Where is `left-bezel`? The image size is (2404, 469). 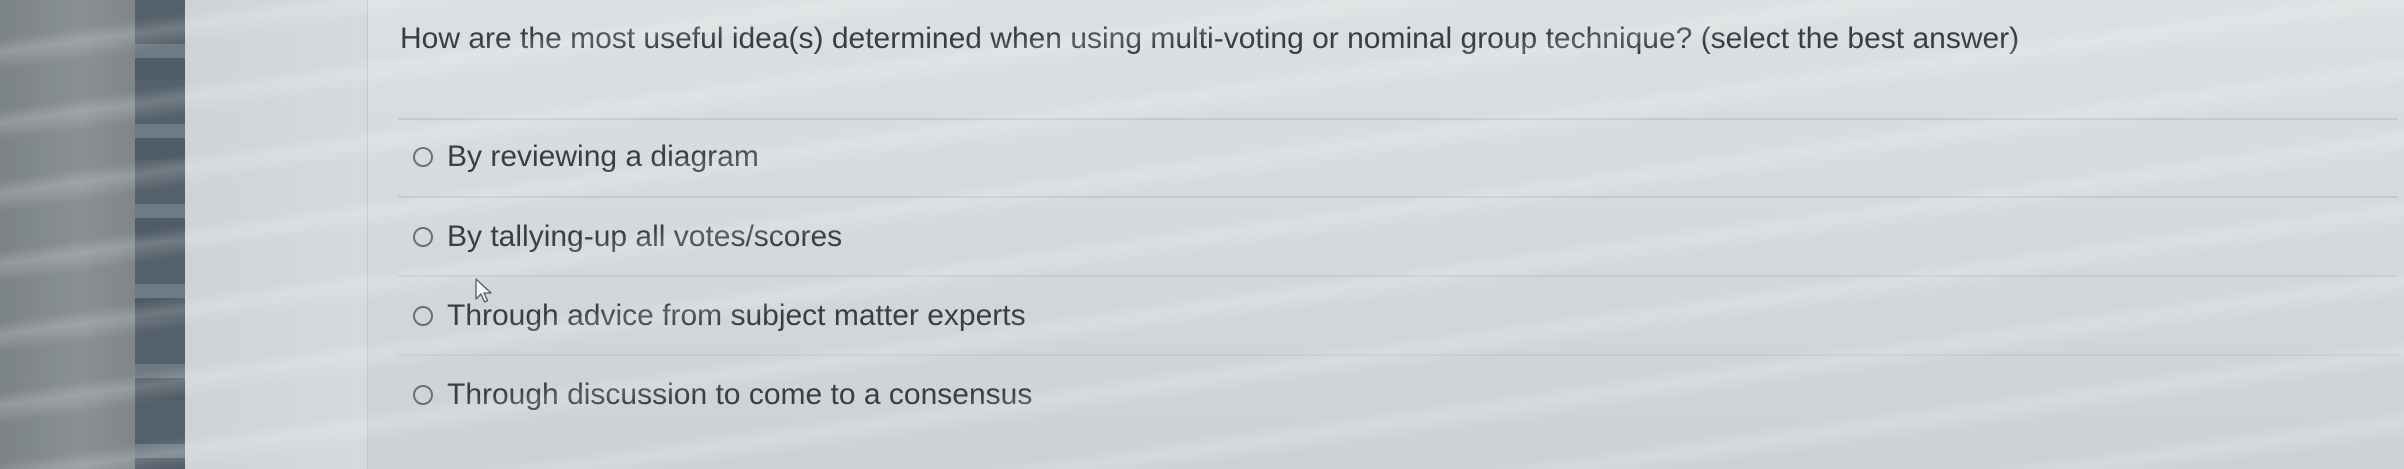 left-bezel is located at coordinates (67, 234).